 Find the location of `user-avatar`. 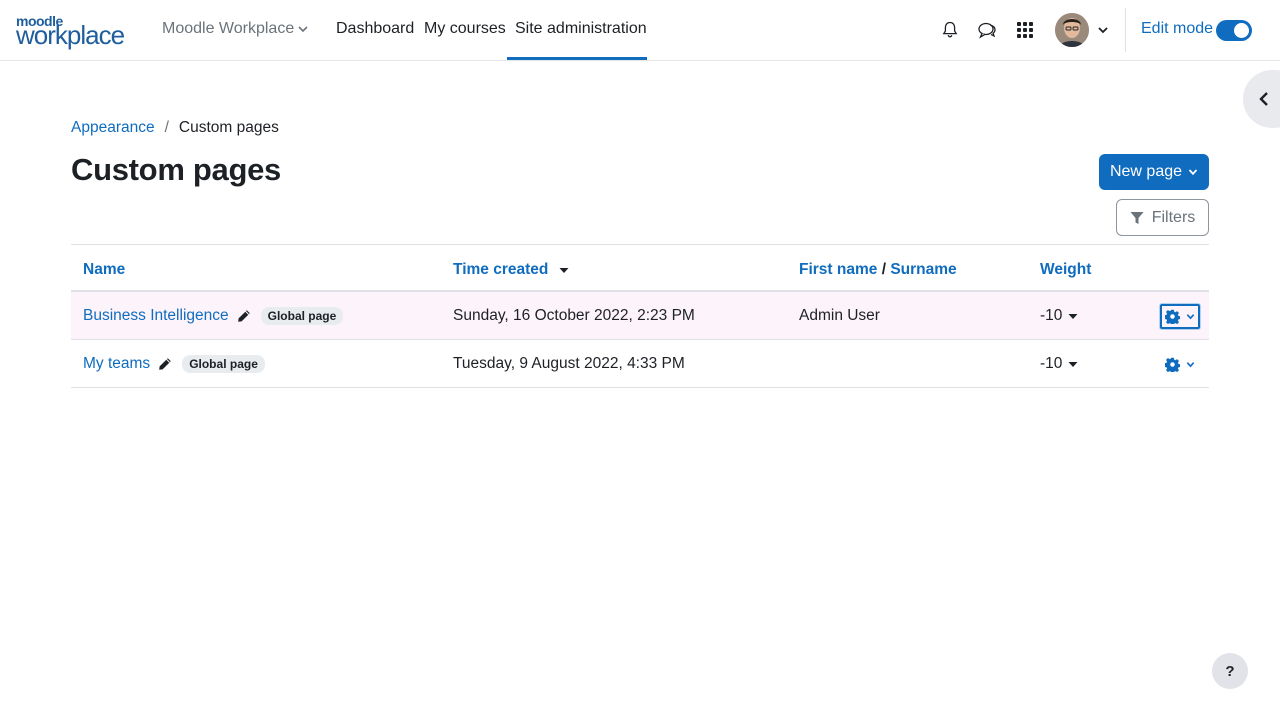

user-avatar is located at coordinates (1072, 30).